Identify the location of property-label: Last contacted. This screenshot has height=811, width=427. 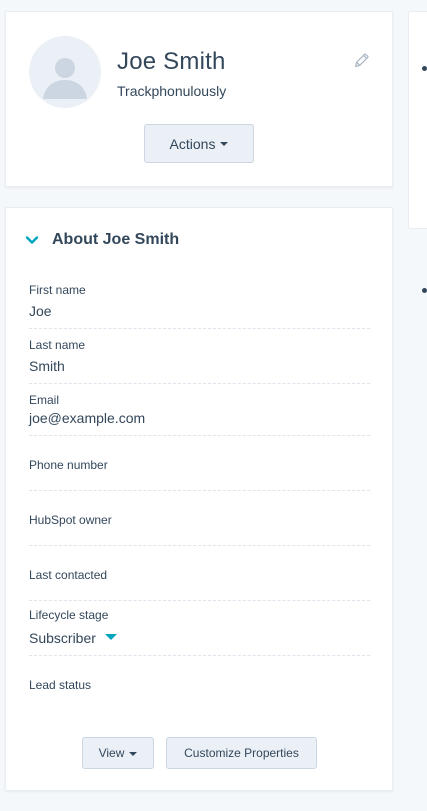
(68, 575).